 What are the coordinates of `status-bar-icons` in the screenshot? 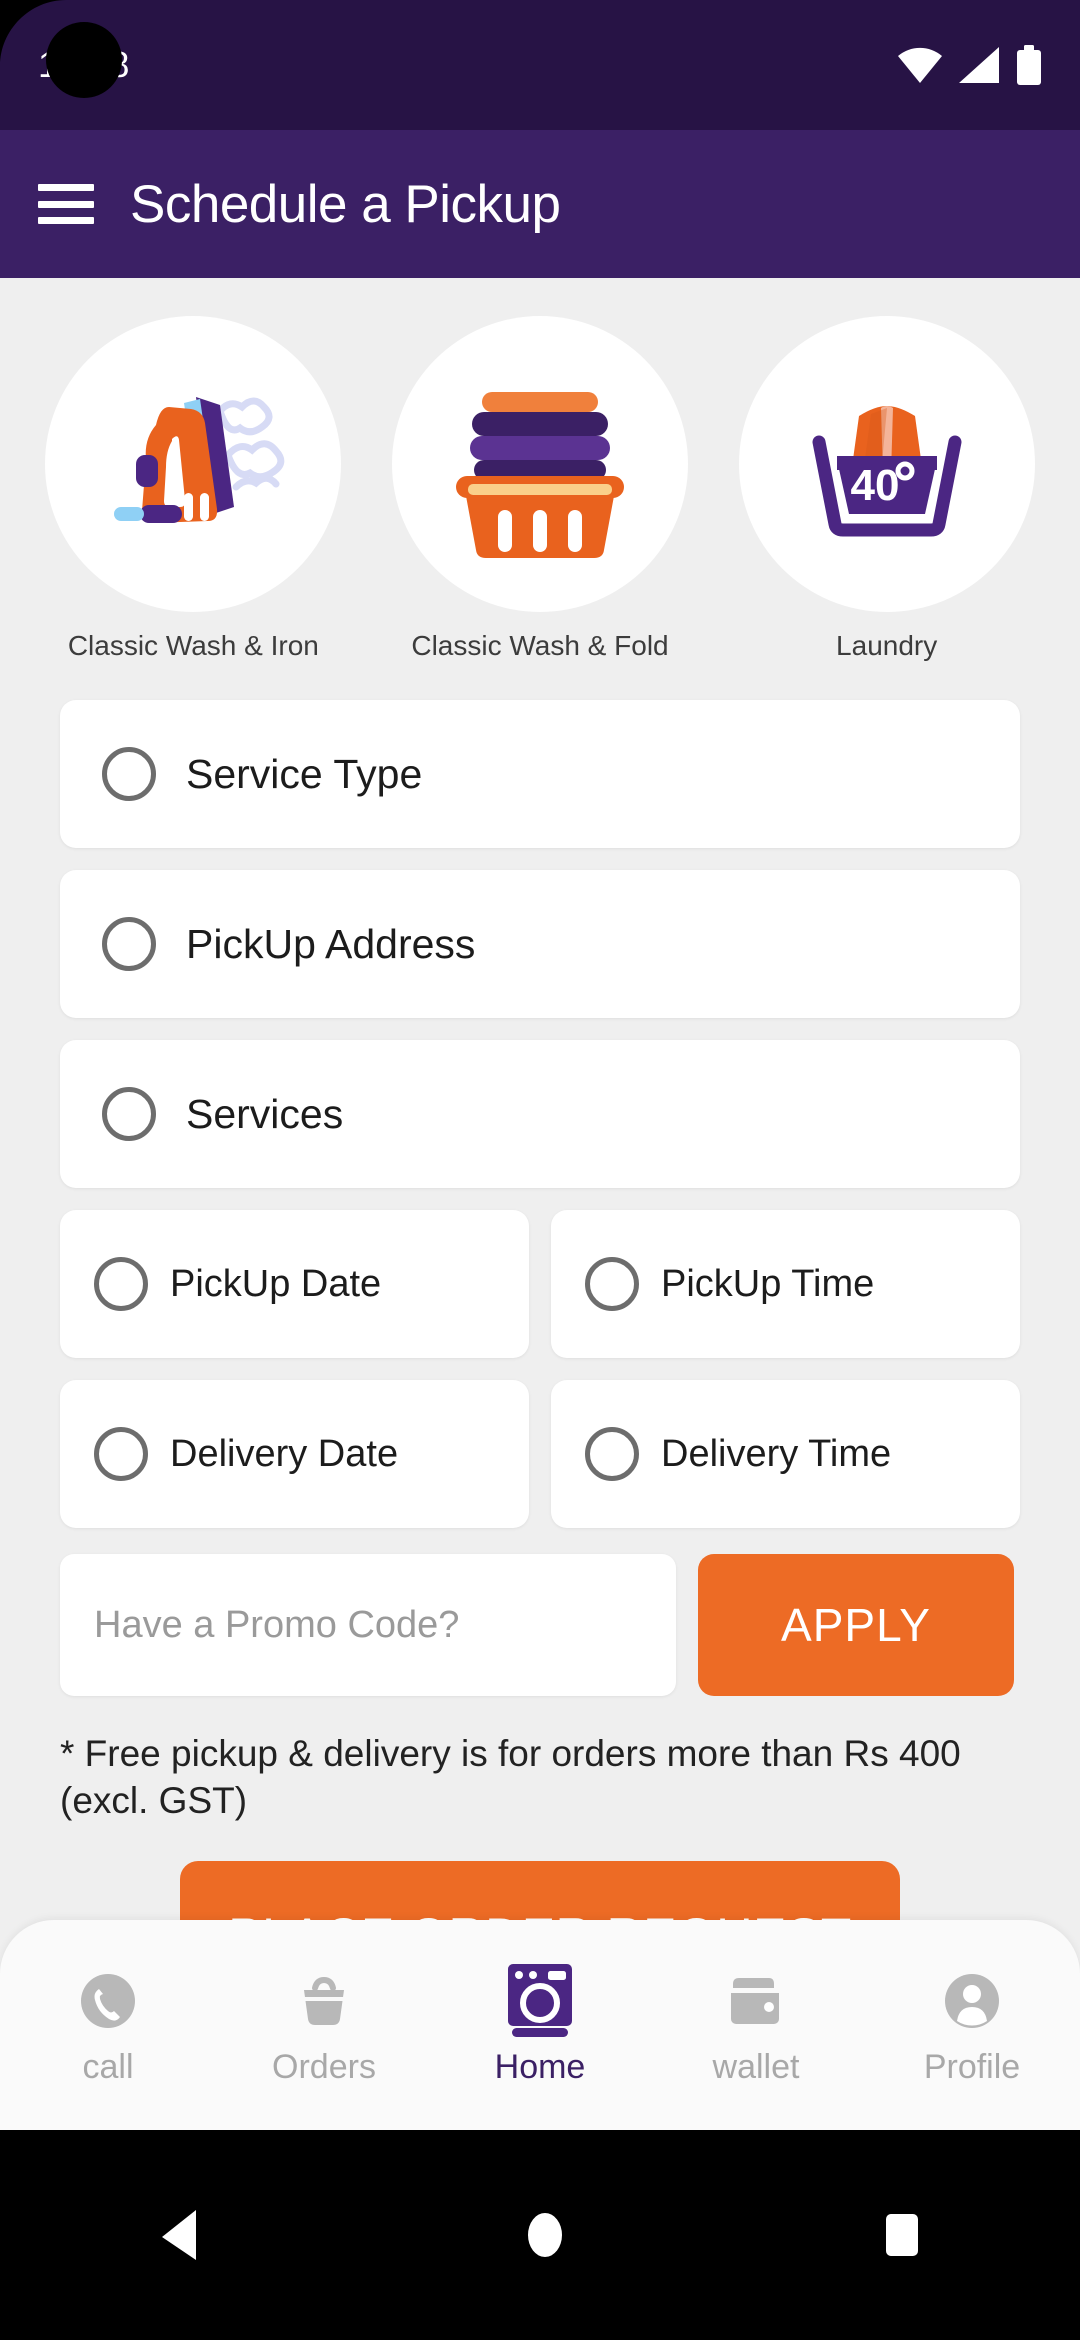 It's located at (970, 65).